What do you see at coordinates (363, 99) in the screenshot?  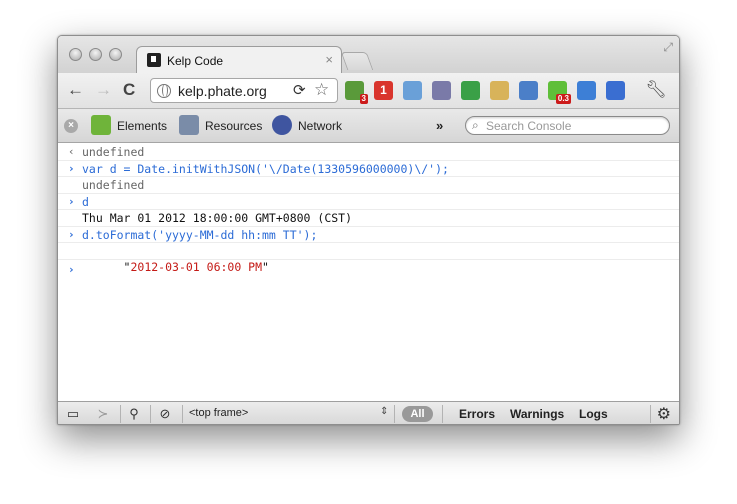 I see `extension-badge: 3` at bounding box center [363, 99].